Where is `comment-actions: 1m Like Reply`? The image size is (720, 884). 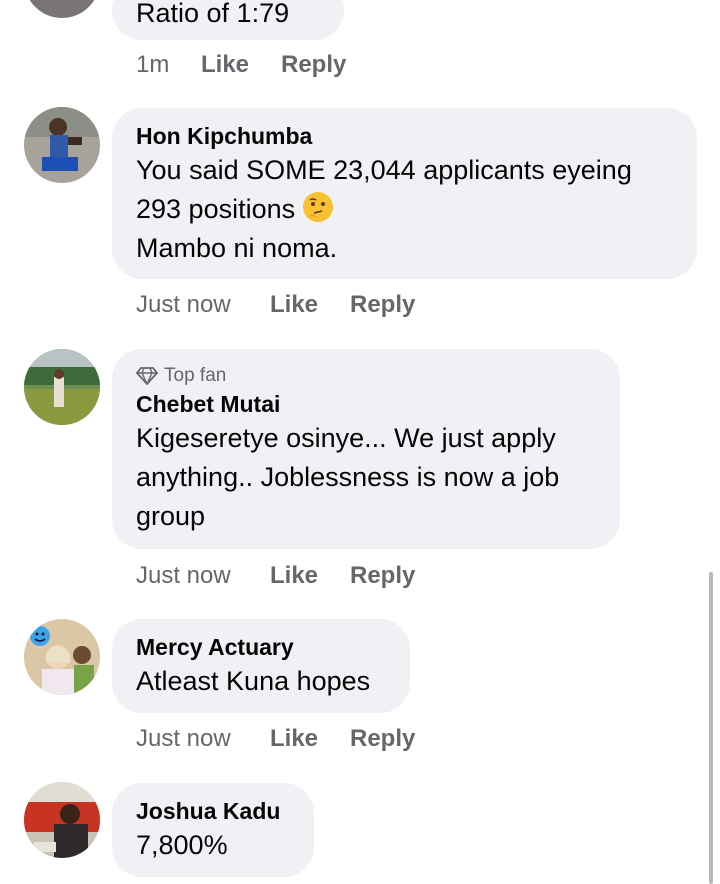
comment-actions: 1m Like Reply is located at coordinates (241, 65).